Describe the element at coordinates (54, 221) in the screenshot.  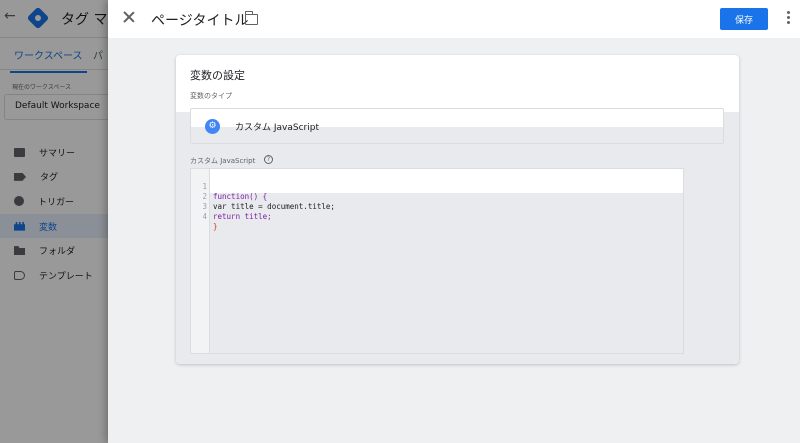
I see `modal-scrim` at that location.